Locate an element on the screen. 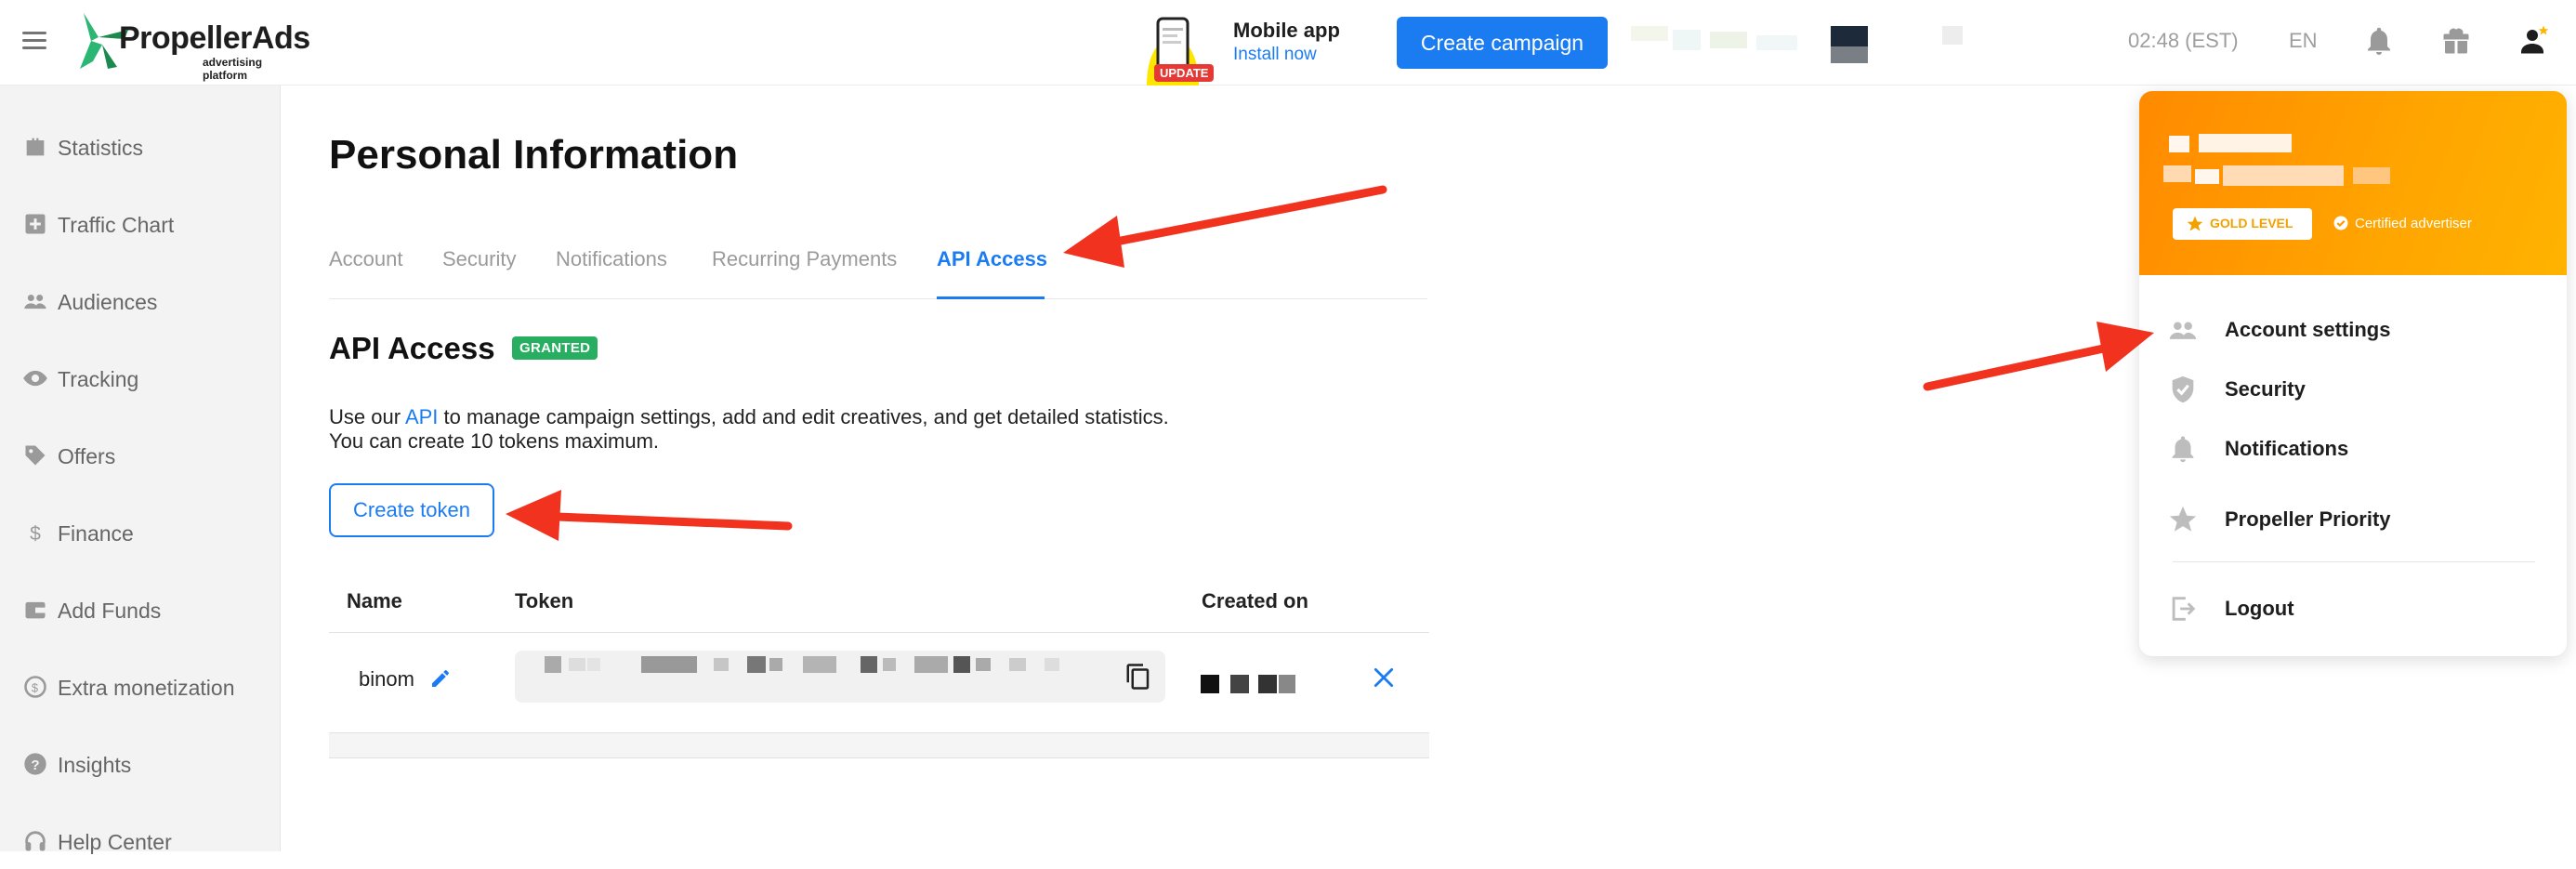 The height and width of the screenshot is (869, 2576). gold-level-badge: GOLD LEVEL is located at coordinates (2242, 224).